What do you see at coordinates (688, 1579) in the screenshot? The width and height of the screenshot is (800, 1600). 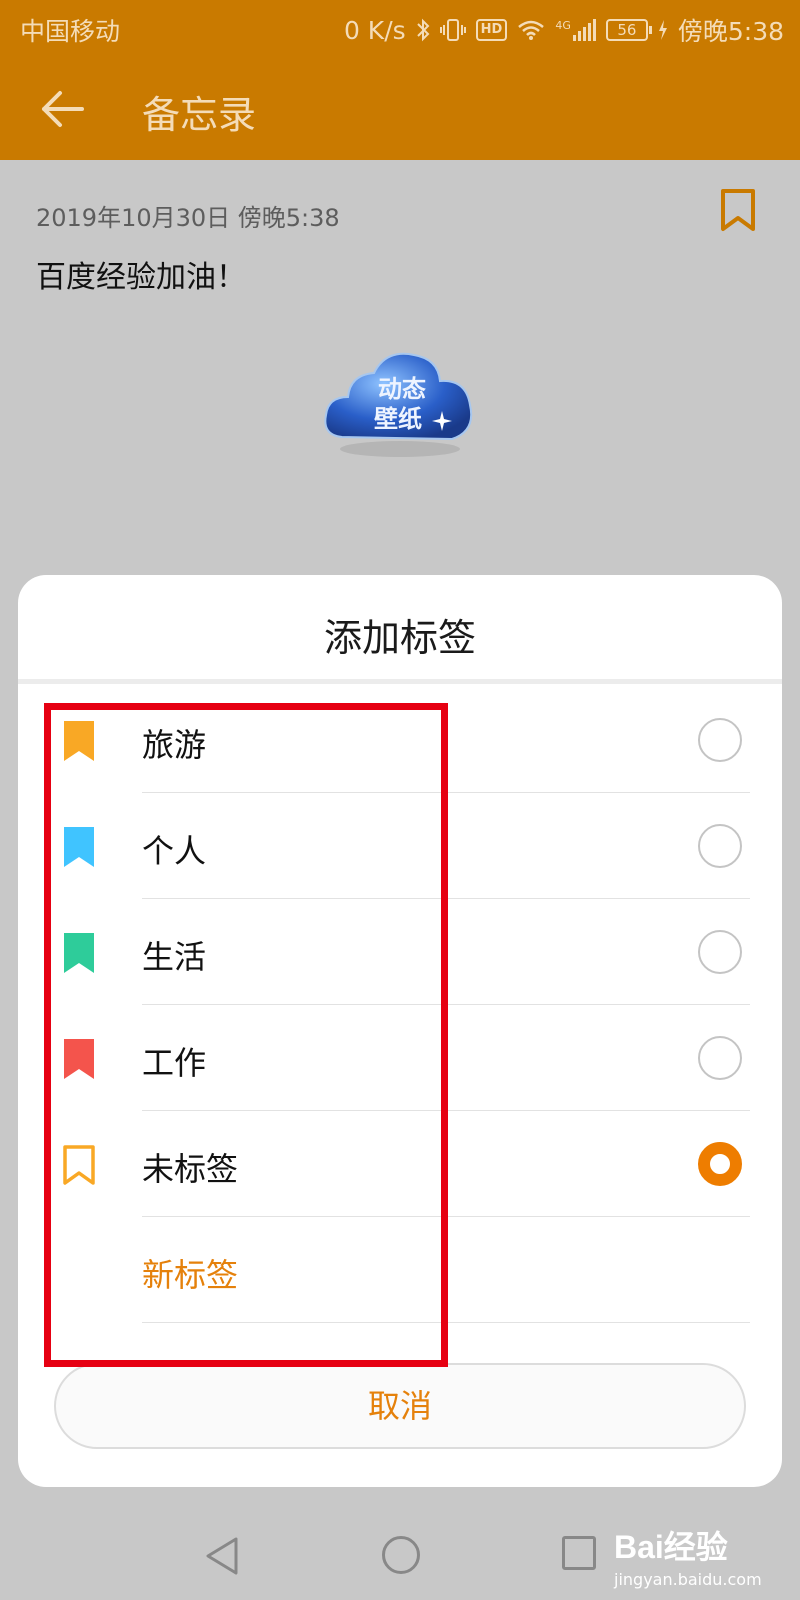 I see `watermark-url: jingyan.baidu.com` at bounding box center [688, 1579].